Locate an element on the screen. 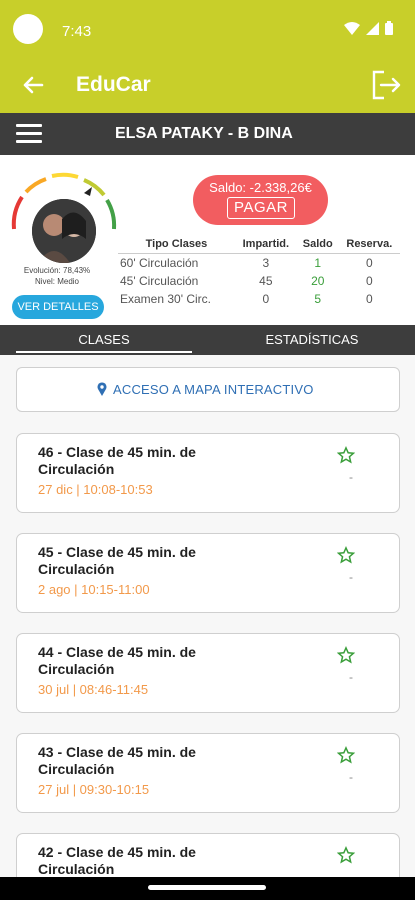 The height and width of the screenshot is (900, 415). tab-indicator is located at coordinates (104, 352).